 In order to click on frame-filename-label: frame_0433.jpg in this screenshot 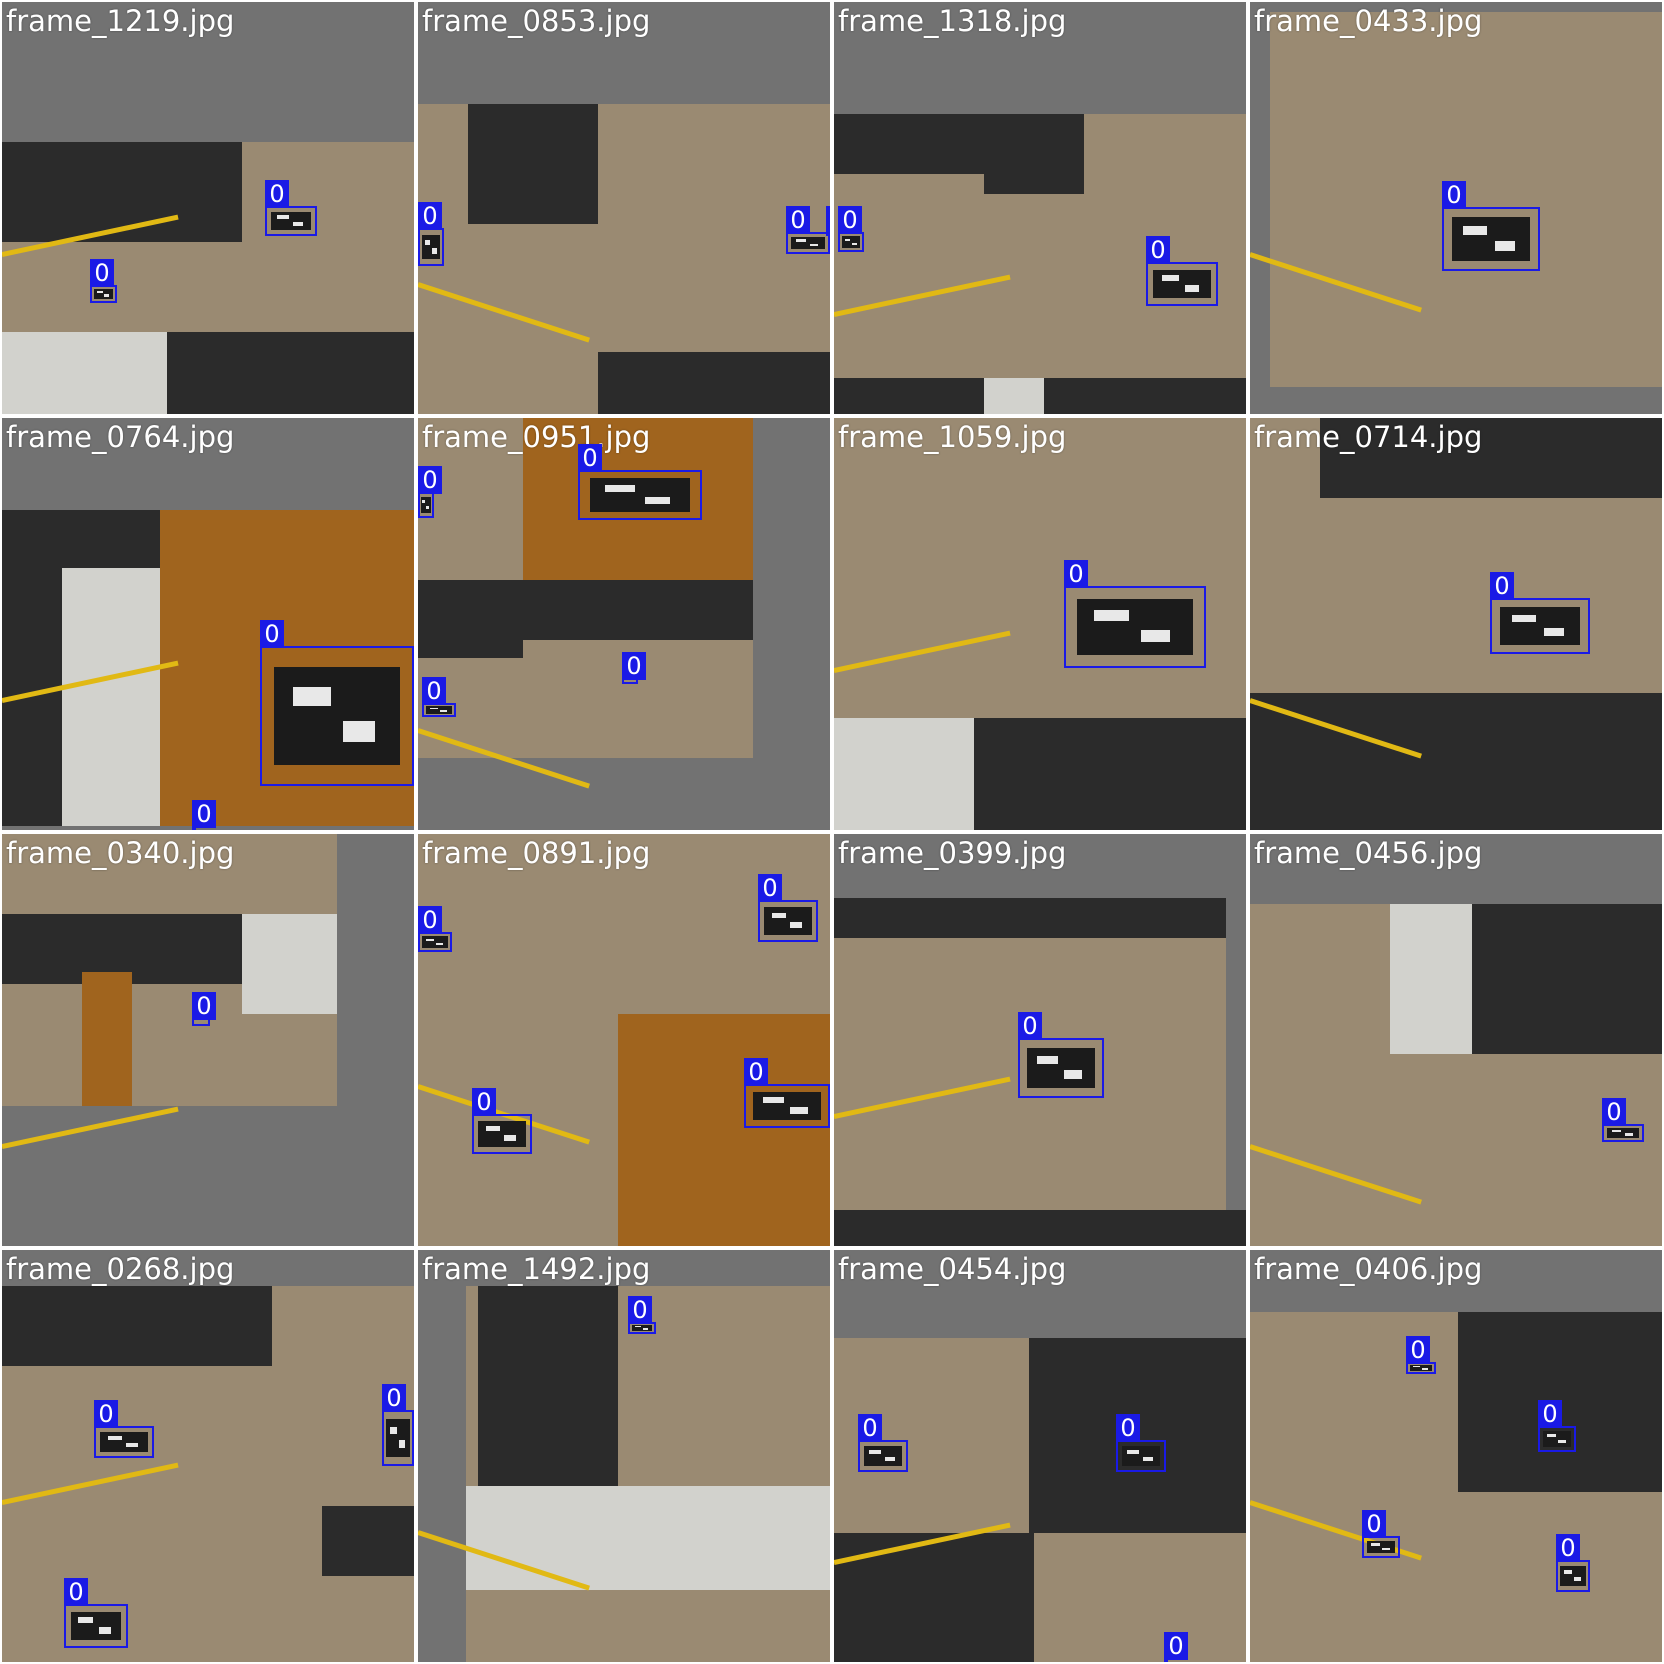, I will do `click(1368, 21)`.